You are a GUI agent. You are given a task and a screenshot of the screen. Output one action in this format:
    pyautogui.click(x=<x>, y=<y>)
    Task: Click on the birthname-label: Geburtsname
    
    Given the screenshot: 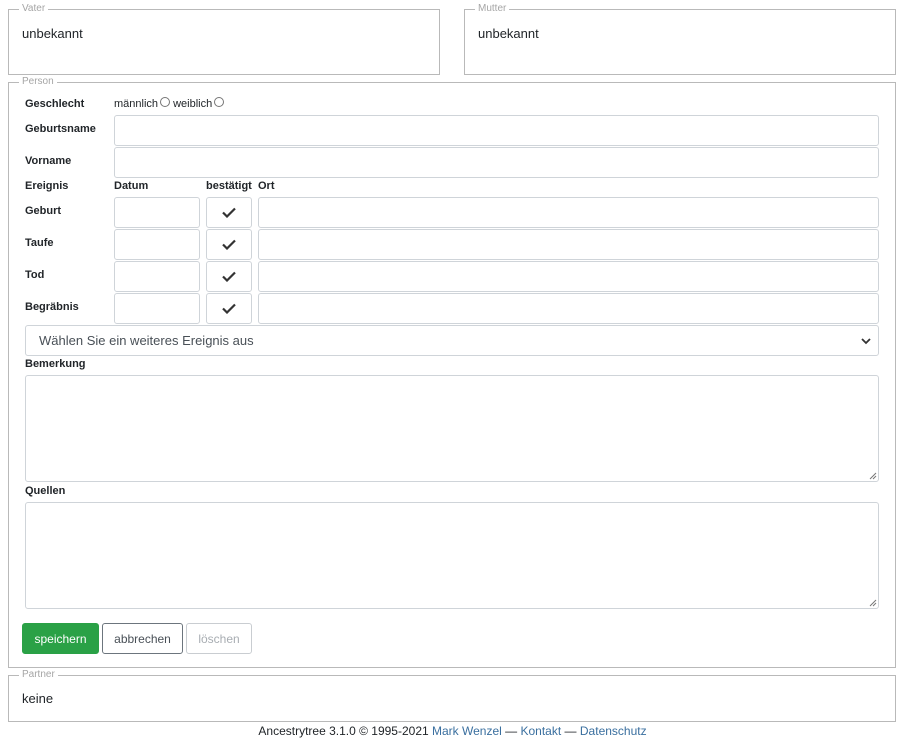 What is the action you would take?
    pyautogui.click(x=60, y=129)
    